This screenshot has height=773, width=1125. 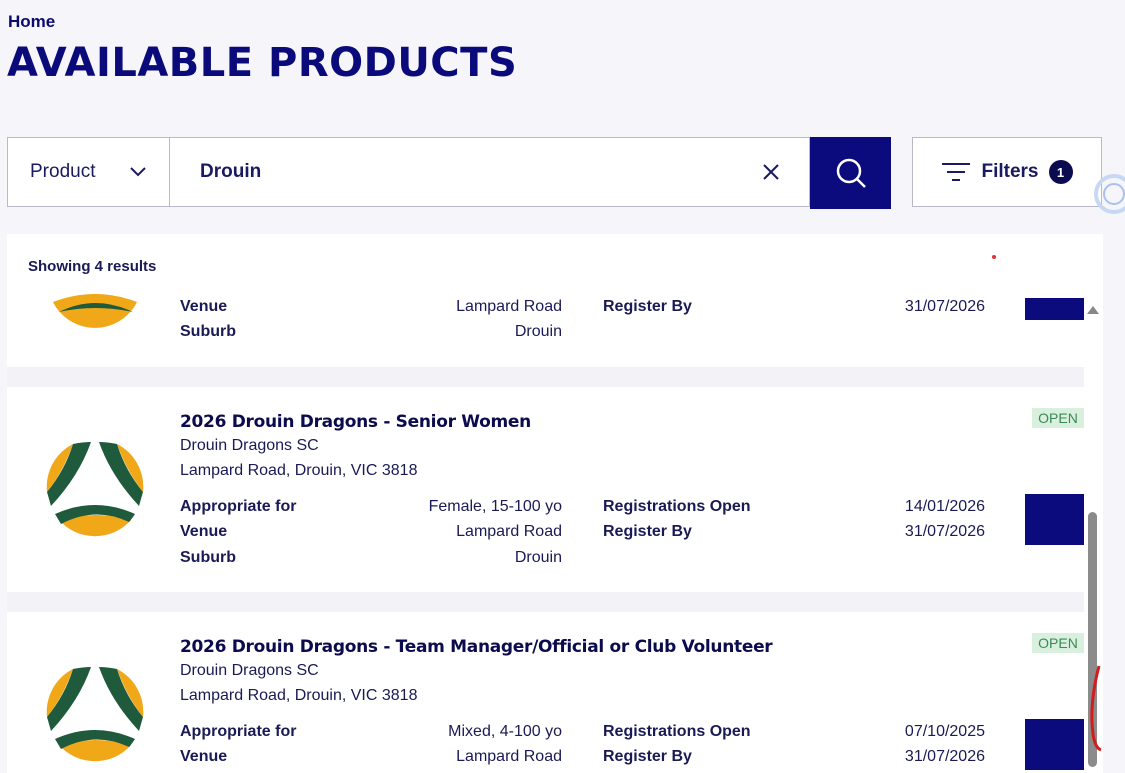 I want to click on clear-search-button, so click(x=771, y=172).